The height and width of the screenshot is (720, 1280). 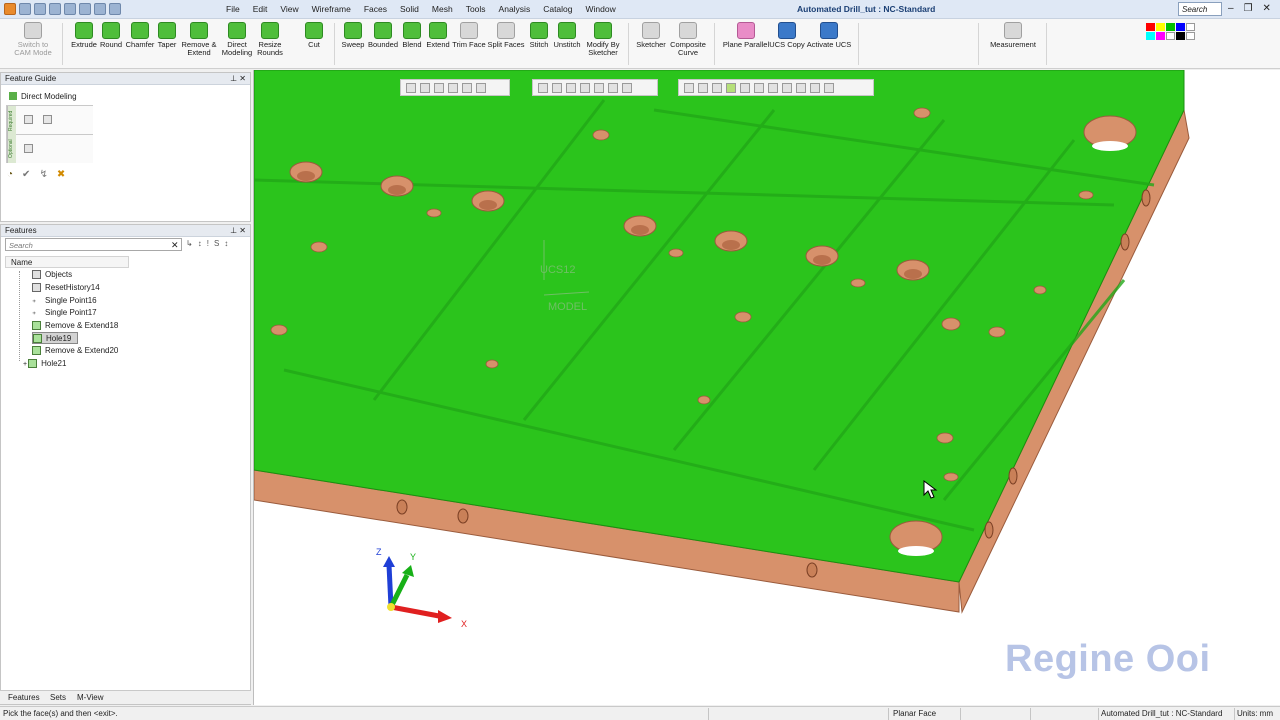 I want to click on chamfer-button: Chamfer, so click(x=140, y=35).